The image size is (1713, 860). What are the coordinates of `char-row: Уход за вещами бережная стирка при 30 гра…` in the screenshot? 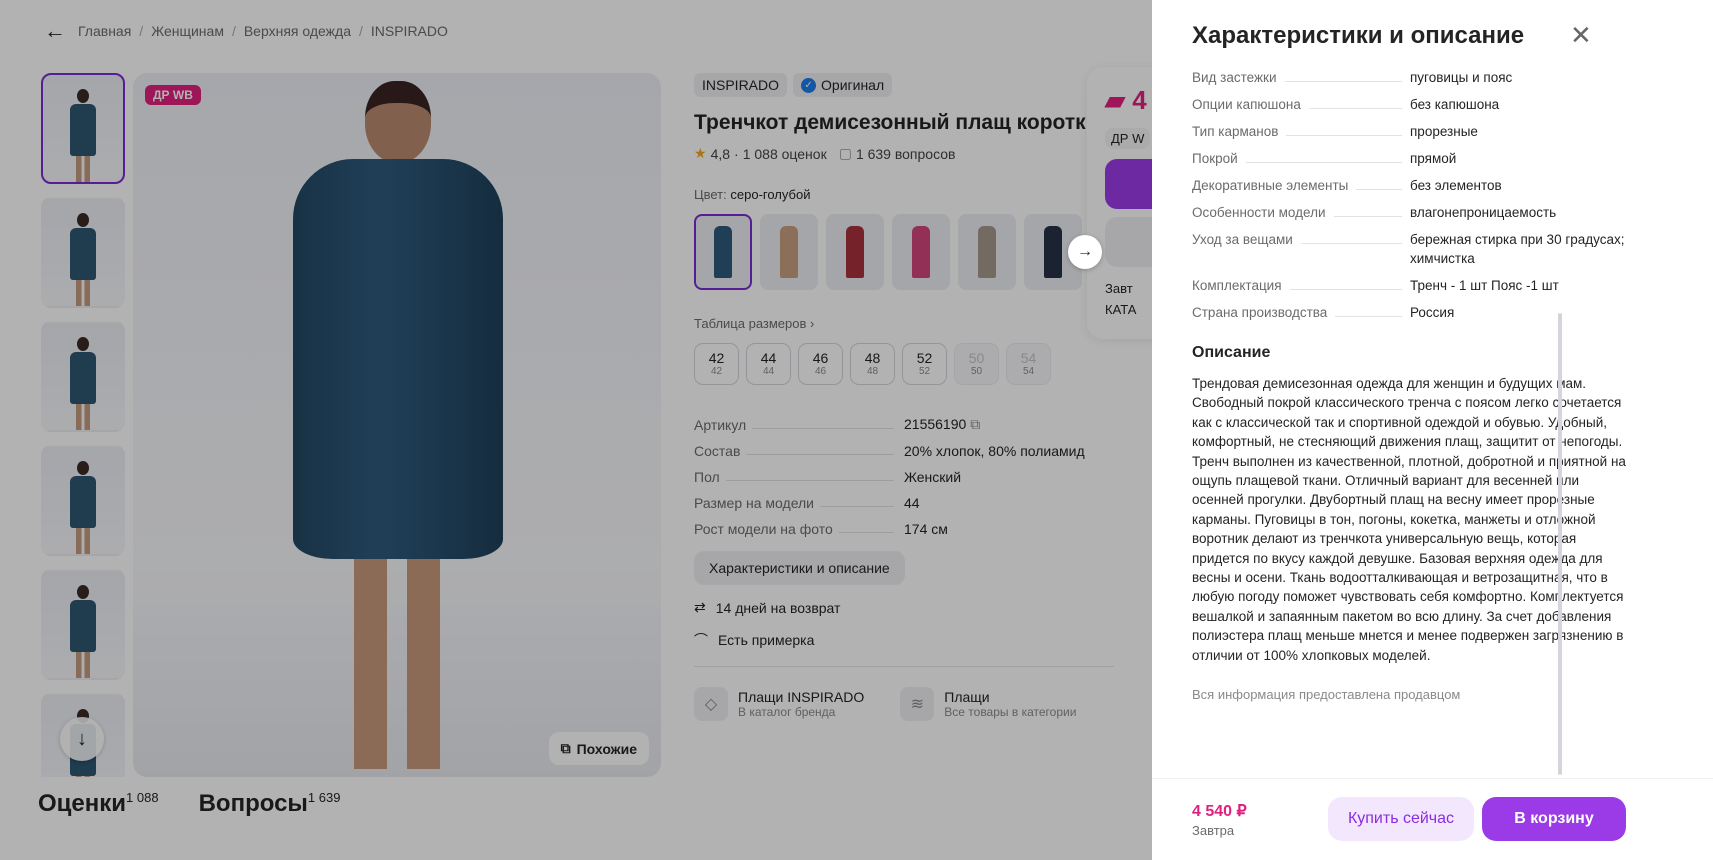 It's located at (1412, 249).